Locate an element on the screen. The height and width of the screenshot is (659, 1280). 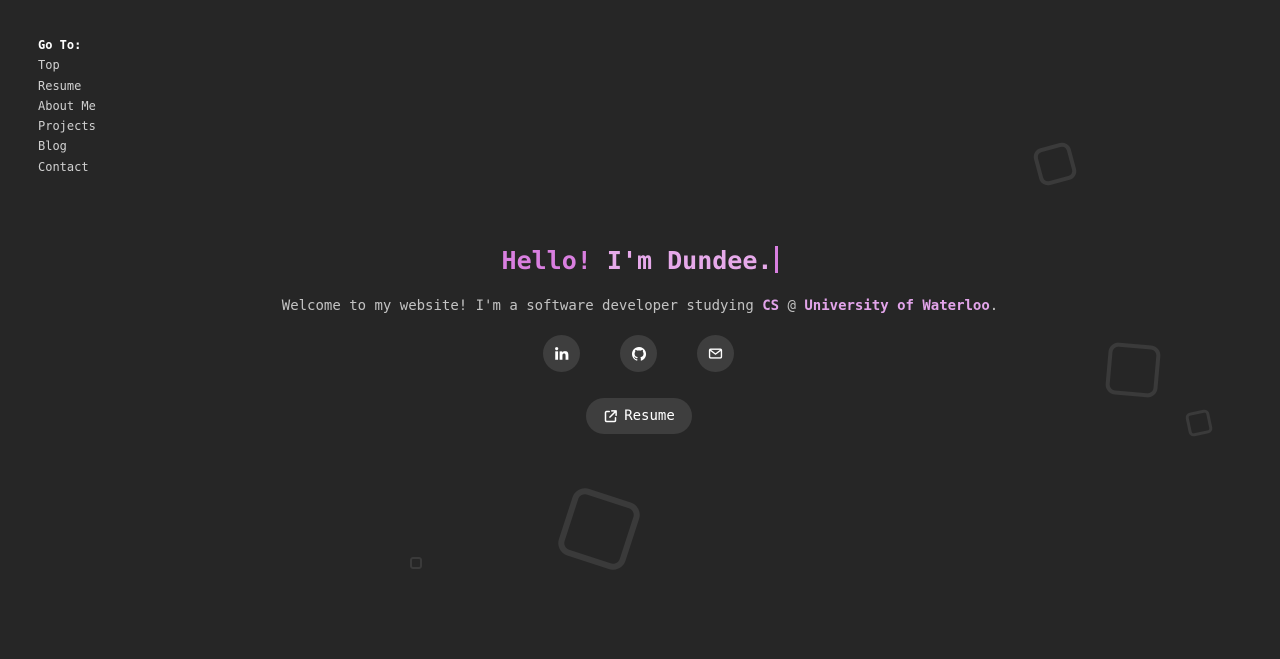
hero-title-name: I'm Dundee. is located at coordinates (682, 260).